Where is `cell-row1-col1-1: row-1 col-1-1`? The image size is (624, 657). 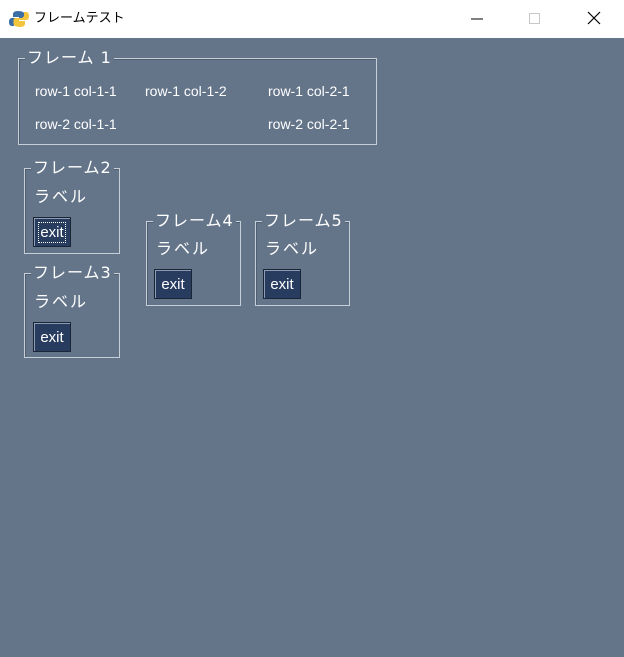
cell-row1-col1-1: row-1 col-1-1 is located at coordinates (76, 91).